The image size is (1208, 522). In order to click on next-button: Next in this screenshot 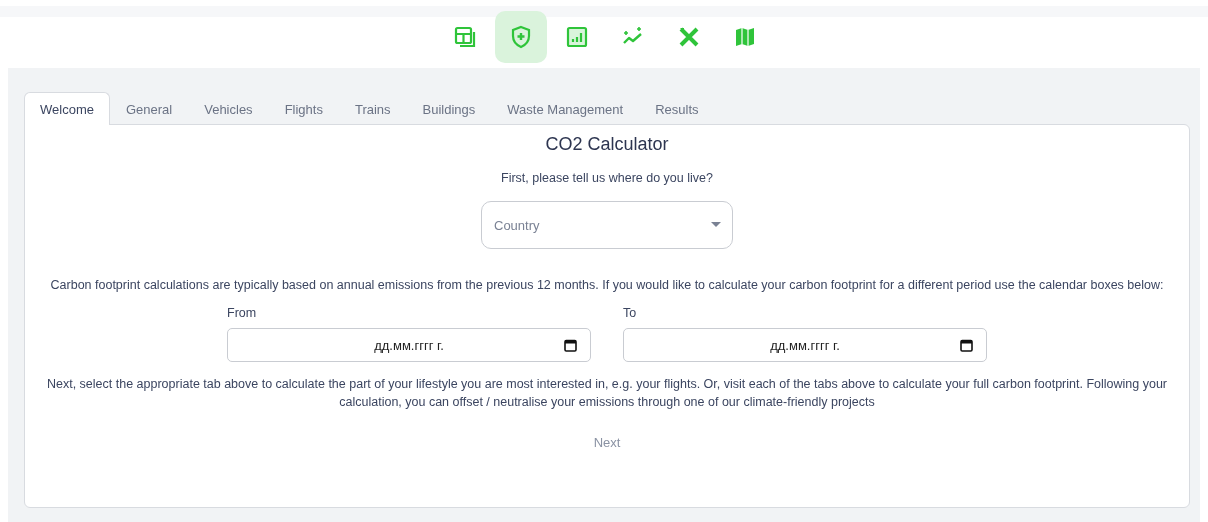, I will do `click(607, 442)`.